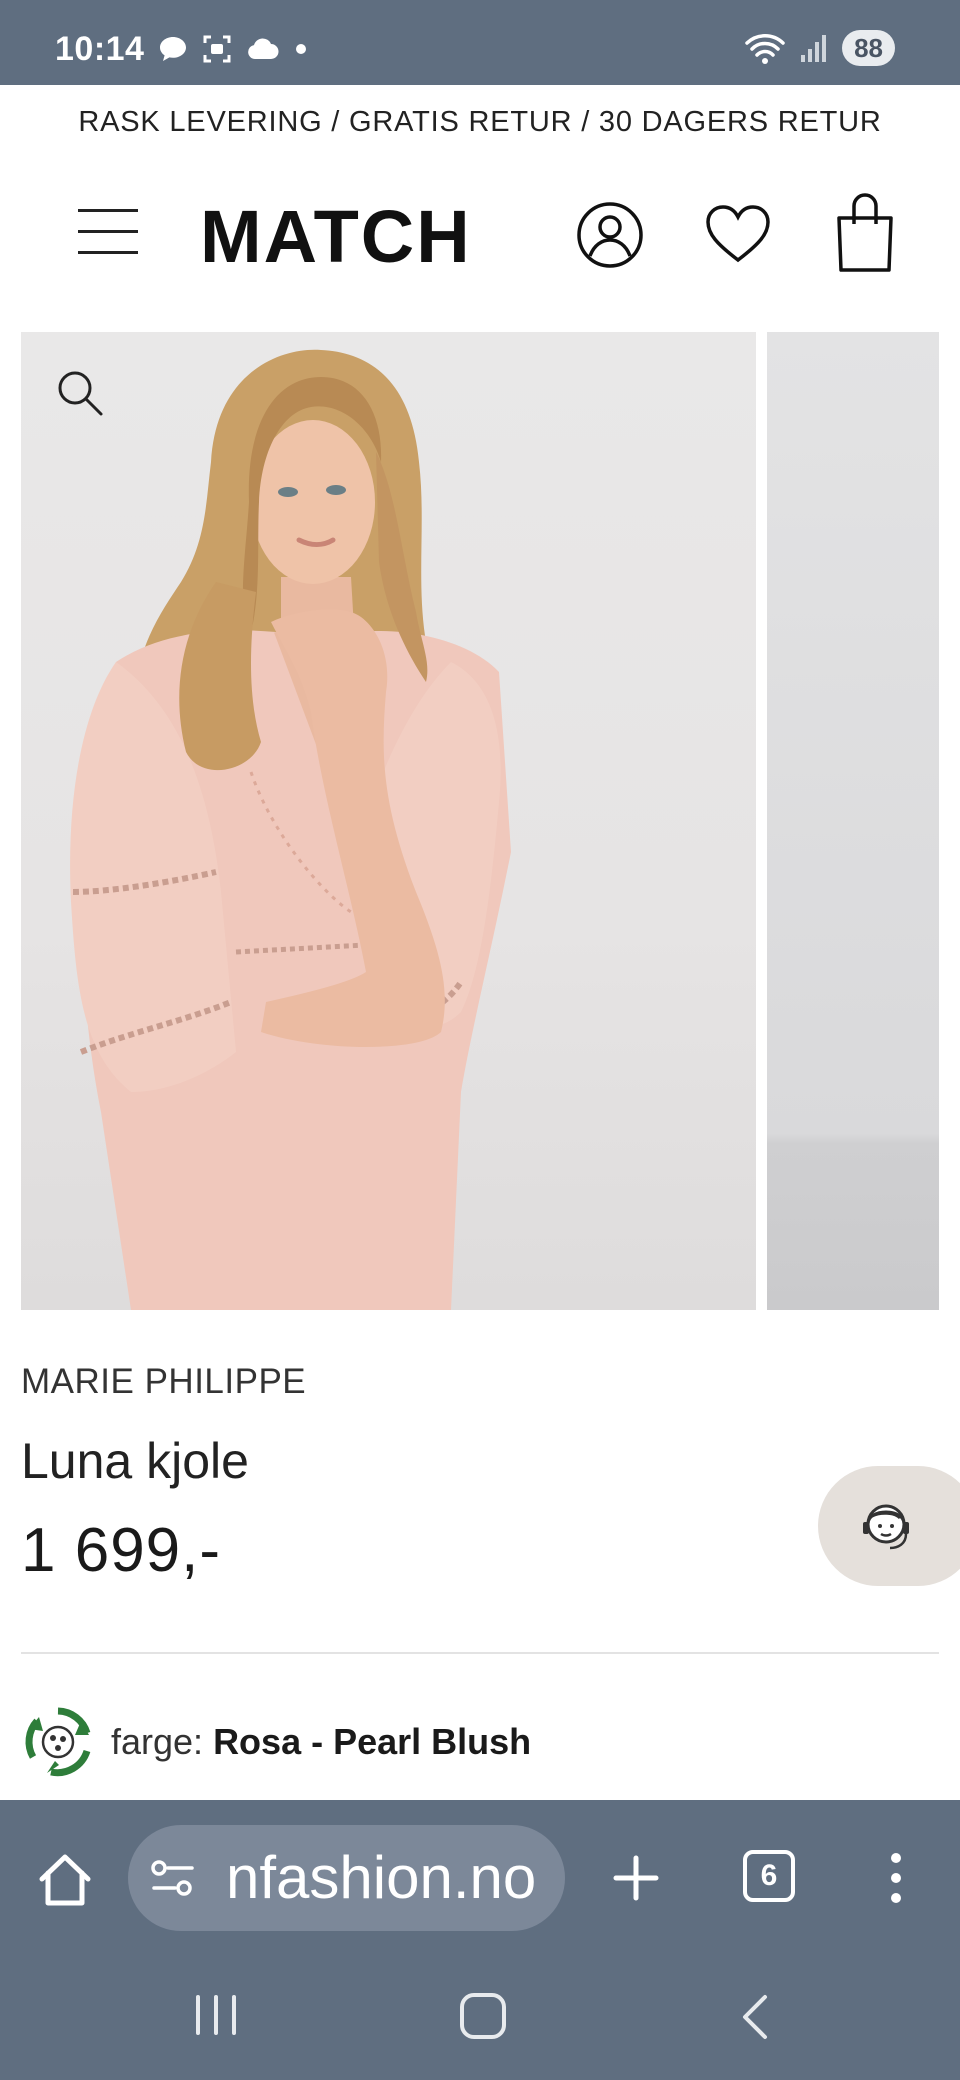 The height and width of the screenshot is (2080, 960). I want to click on zoom-icon, so click(80, 393).